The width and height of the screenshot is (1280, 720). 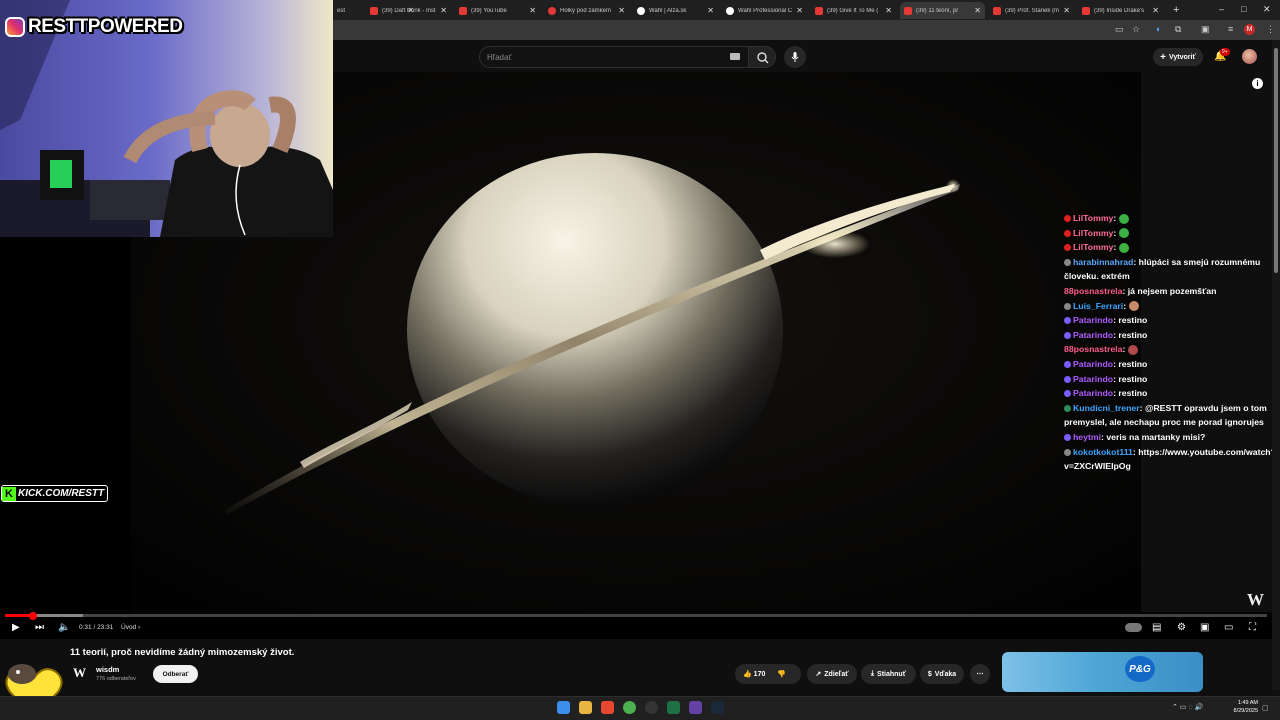 What do you see at coordinates (1247, 703) in the screenshot?
I see `clock-time: 1:49 AM` at bounding box center [1247, 703].